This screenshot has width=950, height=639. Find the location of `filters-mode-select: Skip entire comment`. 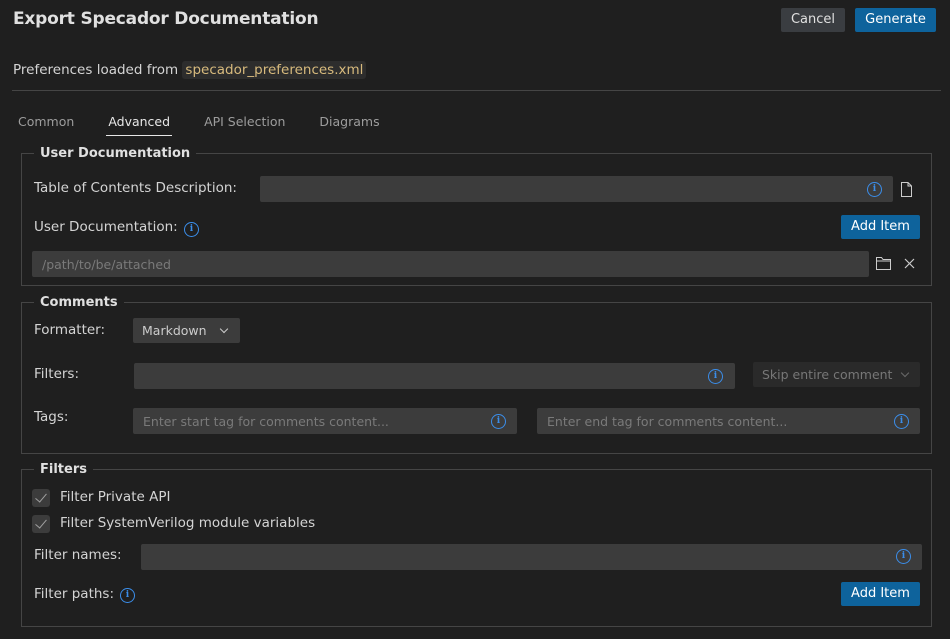

filters-mode-select: Skip entire comment is located at coordinates (836, 374).